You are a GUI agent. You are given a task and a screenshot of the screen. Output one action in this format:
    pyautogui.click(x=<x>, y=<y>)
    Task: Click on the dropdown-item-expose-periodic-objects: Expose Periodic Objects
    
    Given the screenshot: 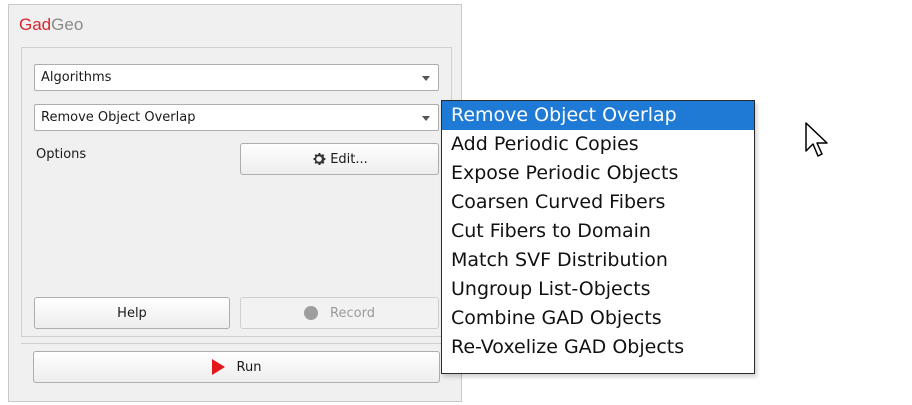 What is the action you would take?
    pyautogui.click(x=598, y=173)
    